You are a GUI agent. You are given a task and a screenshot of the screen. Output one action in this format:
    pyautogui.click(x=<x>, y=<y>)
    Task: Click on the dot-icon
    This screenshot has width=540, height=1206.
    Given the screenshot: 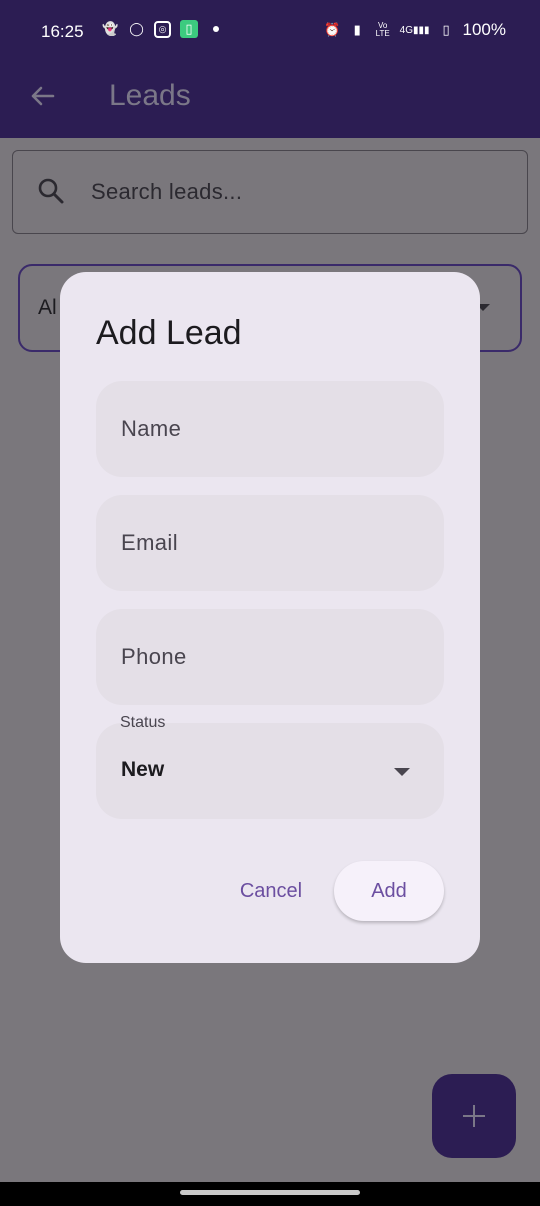 What is the action you would take?
    pyautogui.click(x=216, y=29)
    